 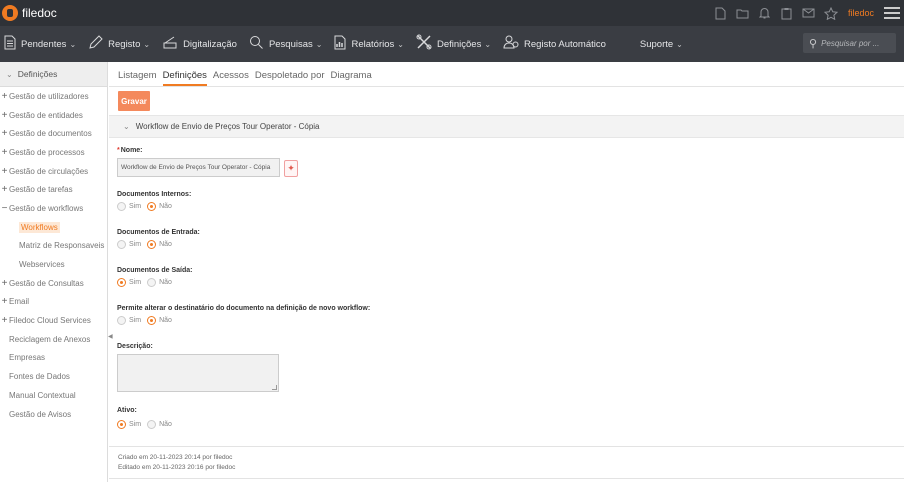 I want to click on name-label: *Nome:, so click(x=130, y=150).